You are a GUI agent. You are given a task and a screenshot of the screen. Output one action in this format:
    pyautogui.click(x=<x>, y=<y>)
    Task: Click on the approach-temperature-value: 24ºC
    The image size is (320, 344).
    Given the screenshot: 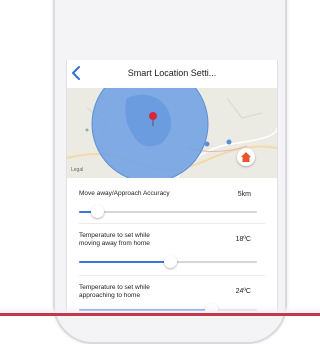 What is the action you would take?
    pyautogui.click(x=243, y=291)
    